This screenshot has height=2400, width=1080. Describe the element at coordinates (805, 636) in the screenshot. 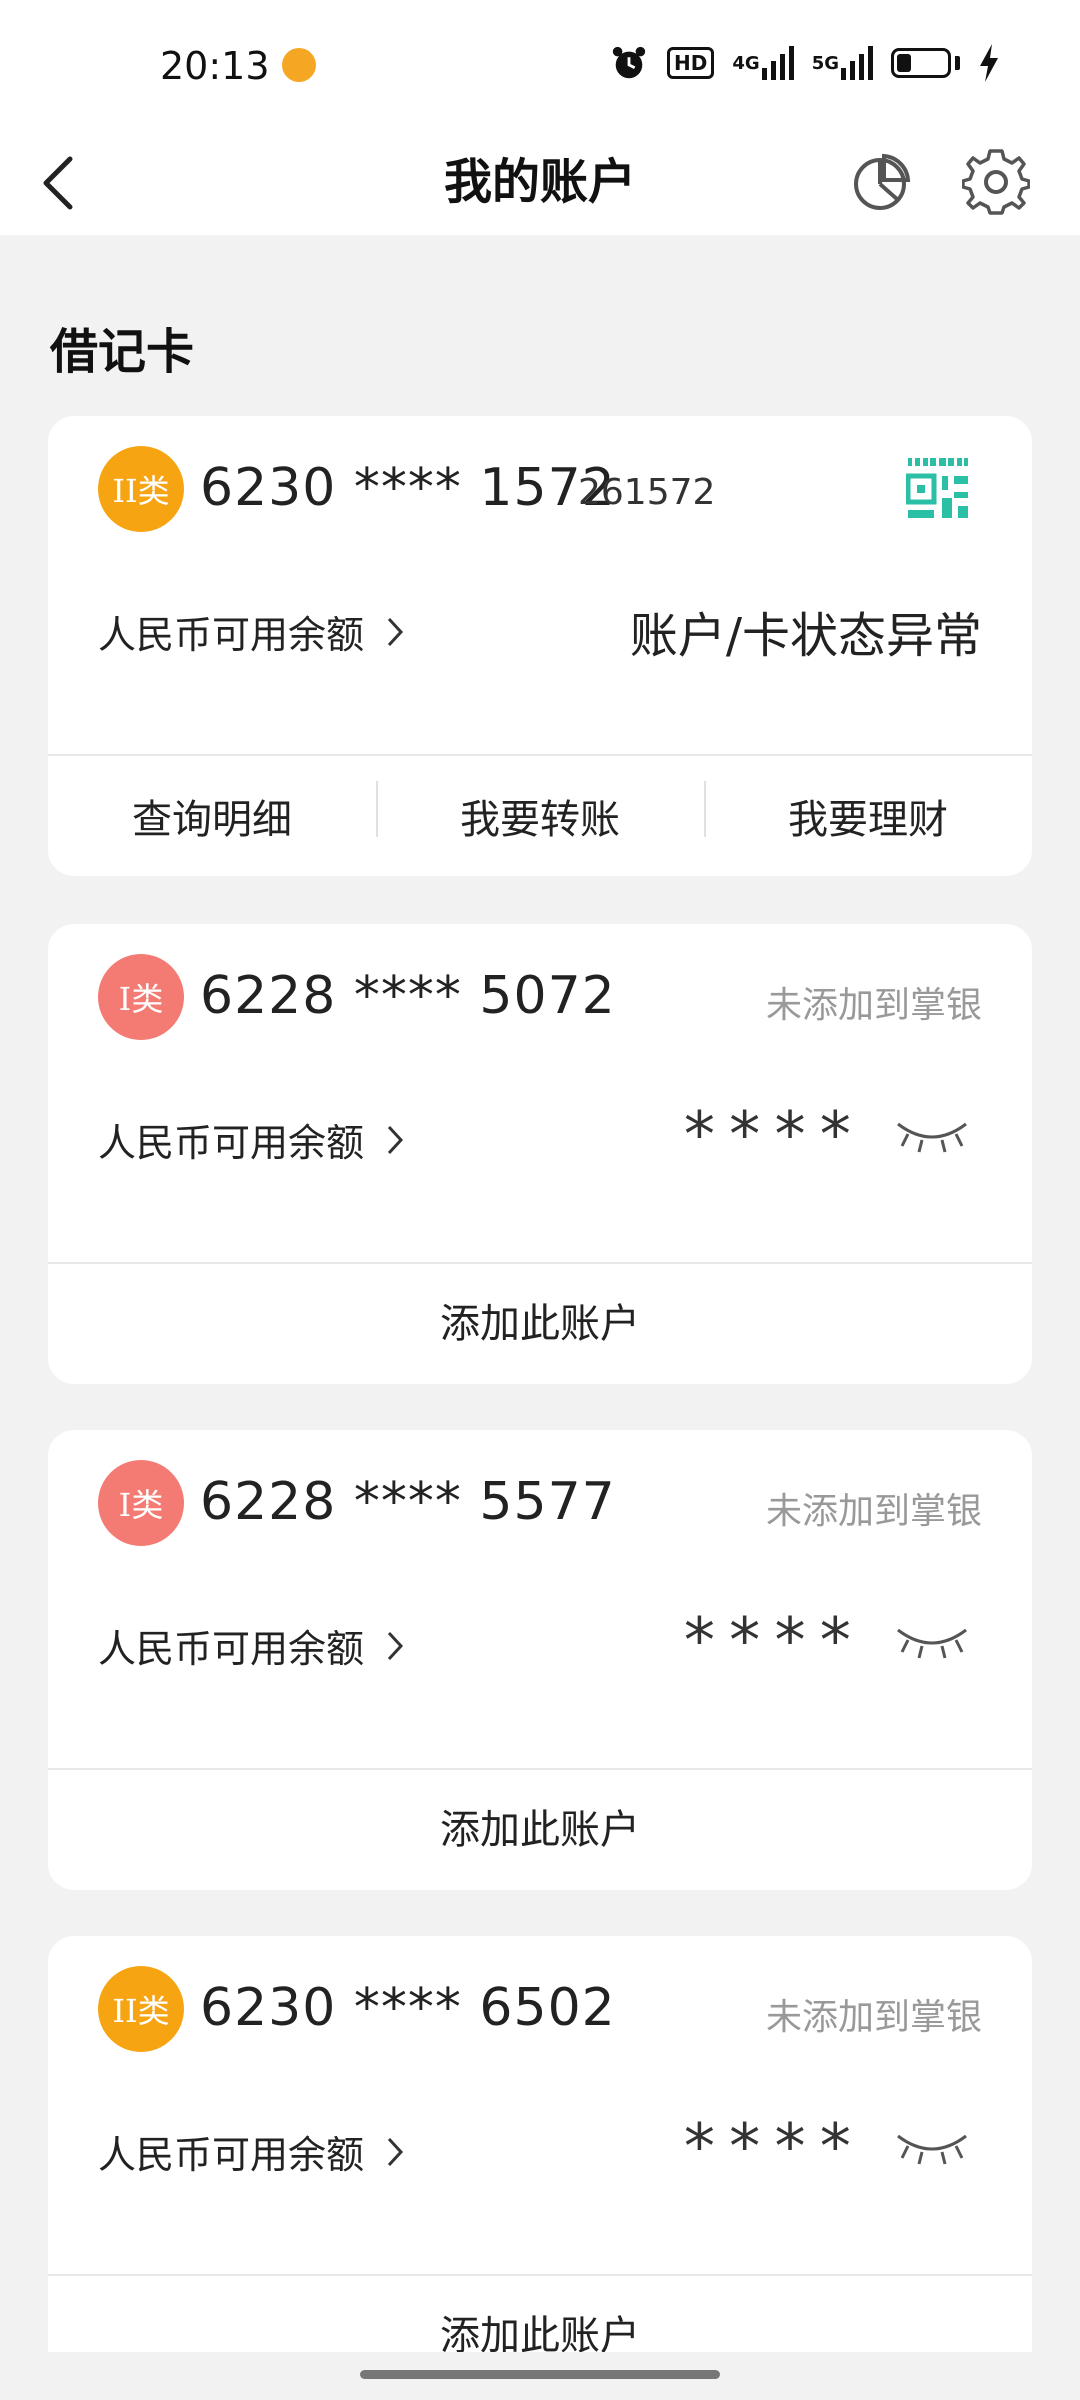

I see `account-status-text: 账户/卡状态异常` at that location.